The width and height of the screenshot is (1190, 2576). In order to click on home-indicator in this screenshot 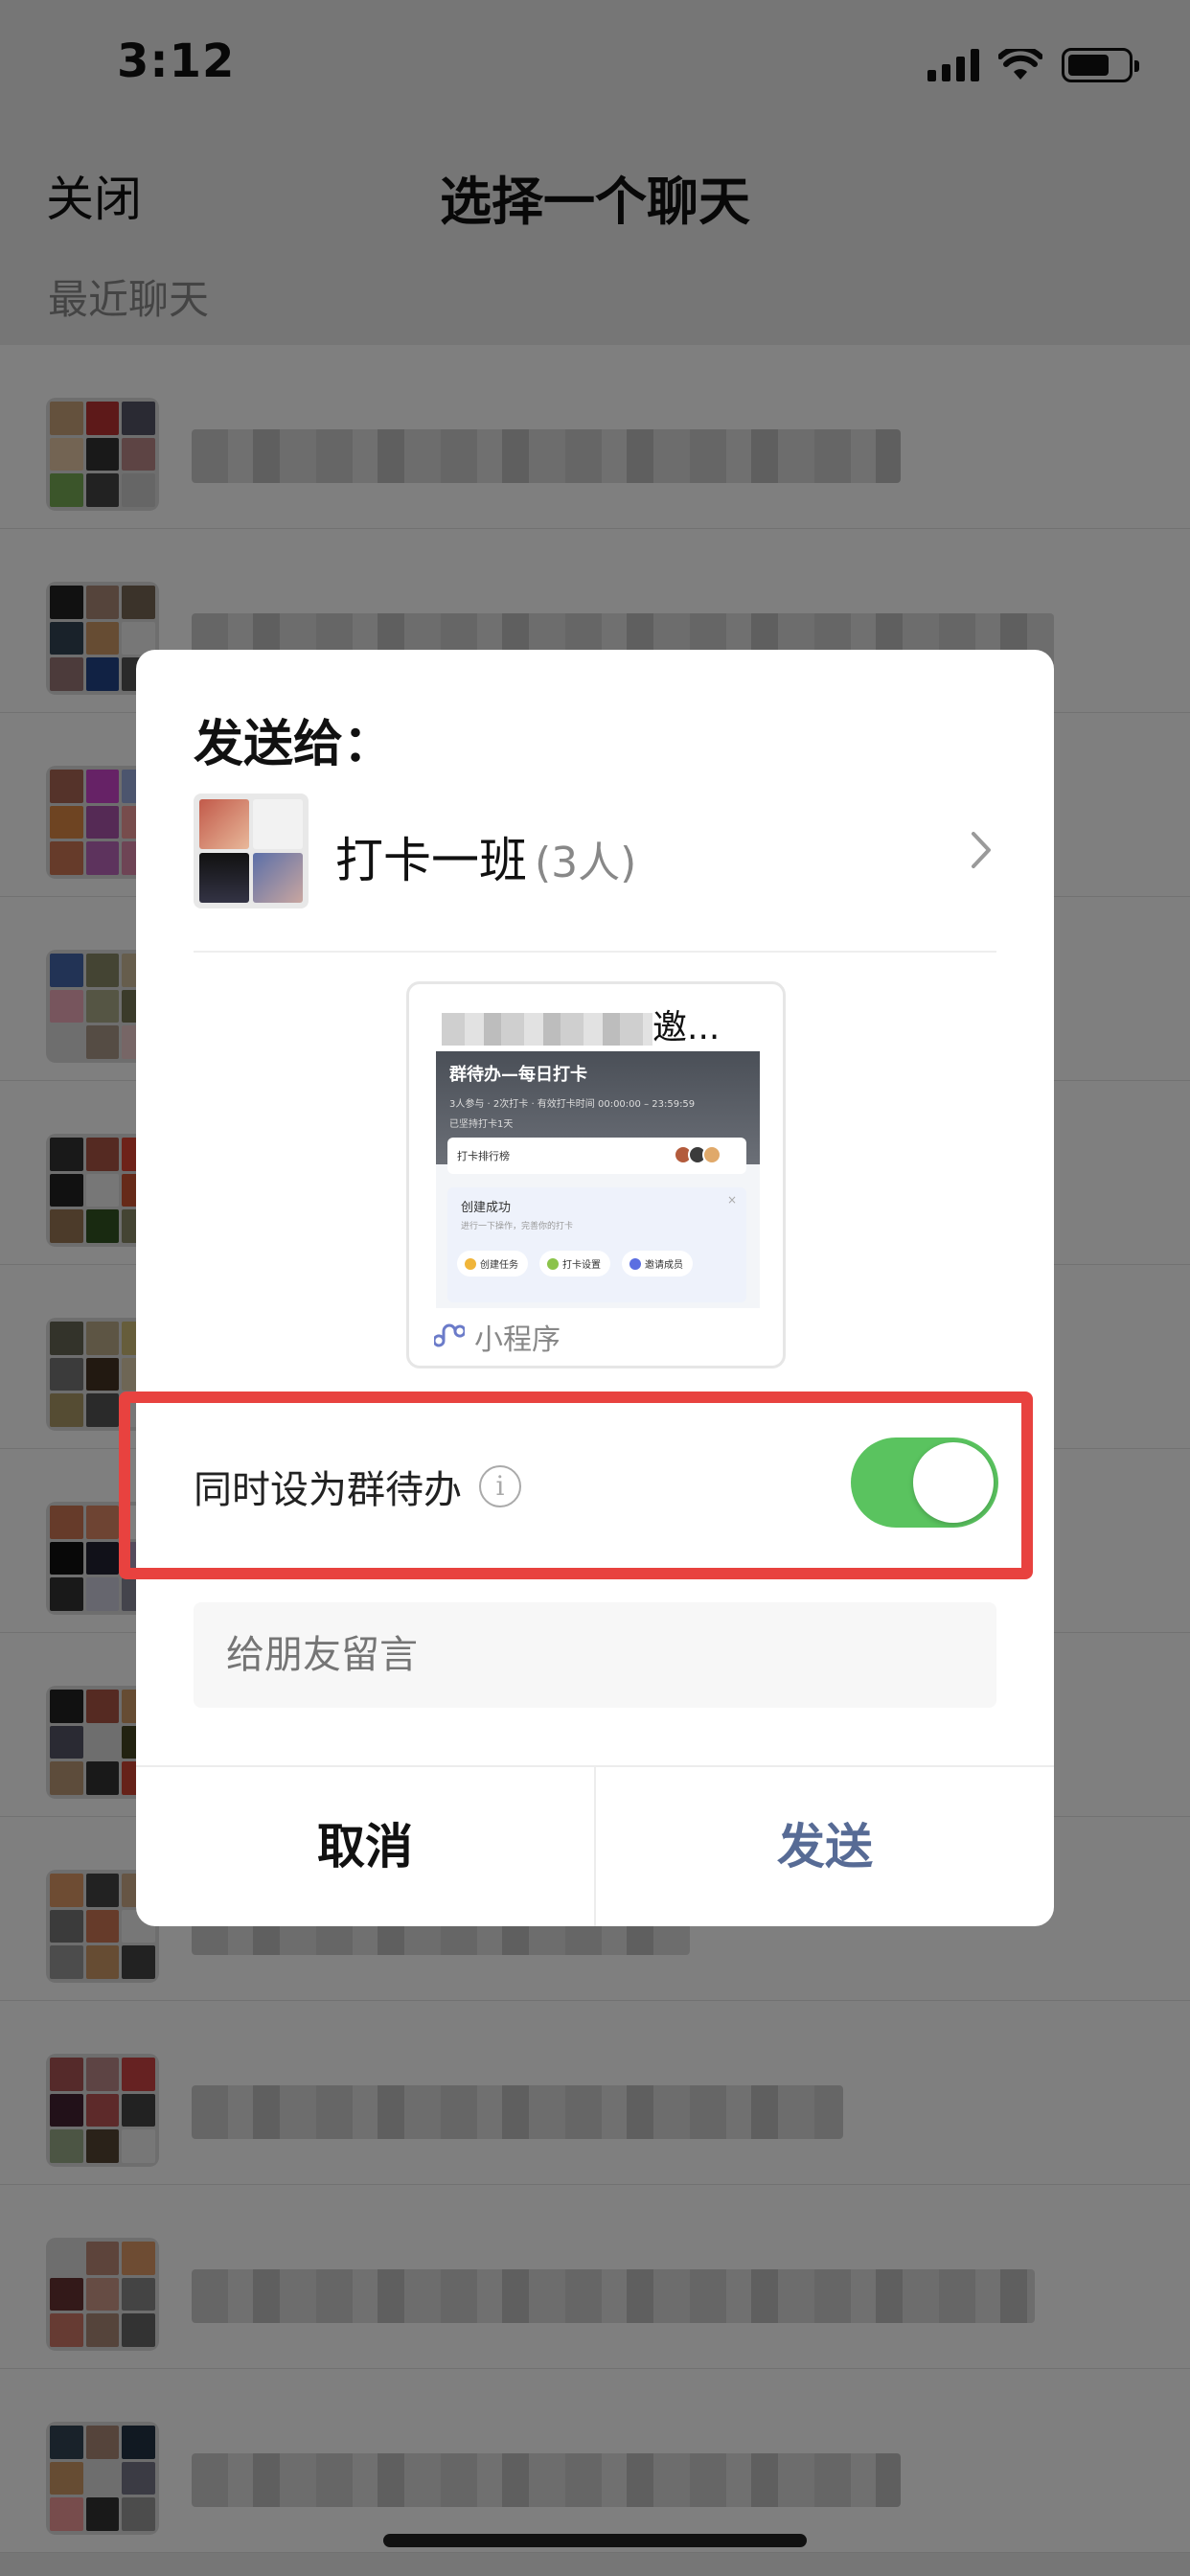, I will do `click(595, 2540)`.